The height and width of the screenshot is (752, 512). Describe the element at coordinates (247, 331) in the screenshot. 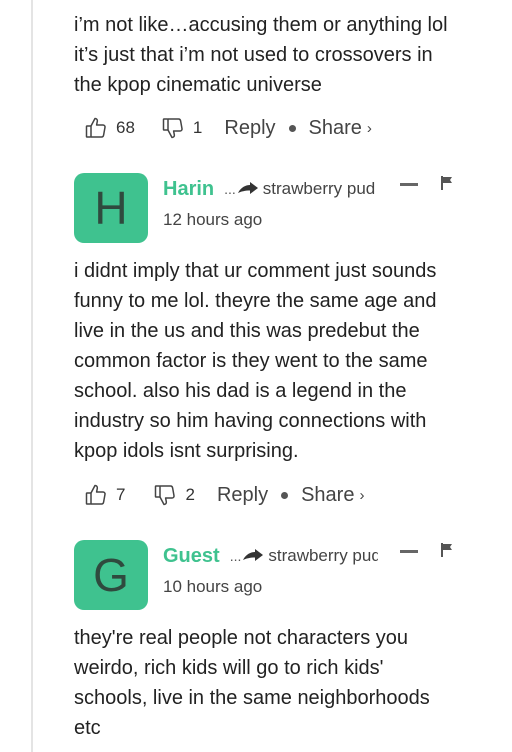

I see `comment-line: live in the us and this was predebut the` at that location.